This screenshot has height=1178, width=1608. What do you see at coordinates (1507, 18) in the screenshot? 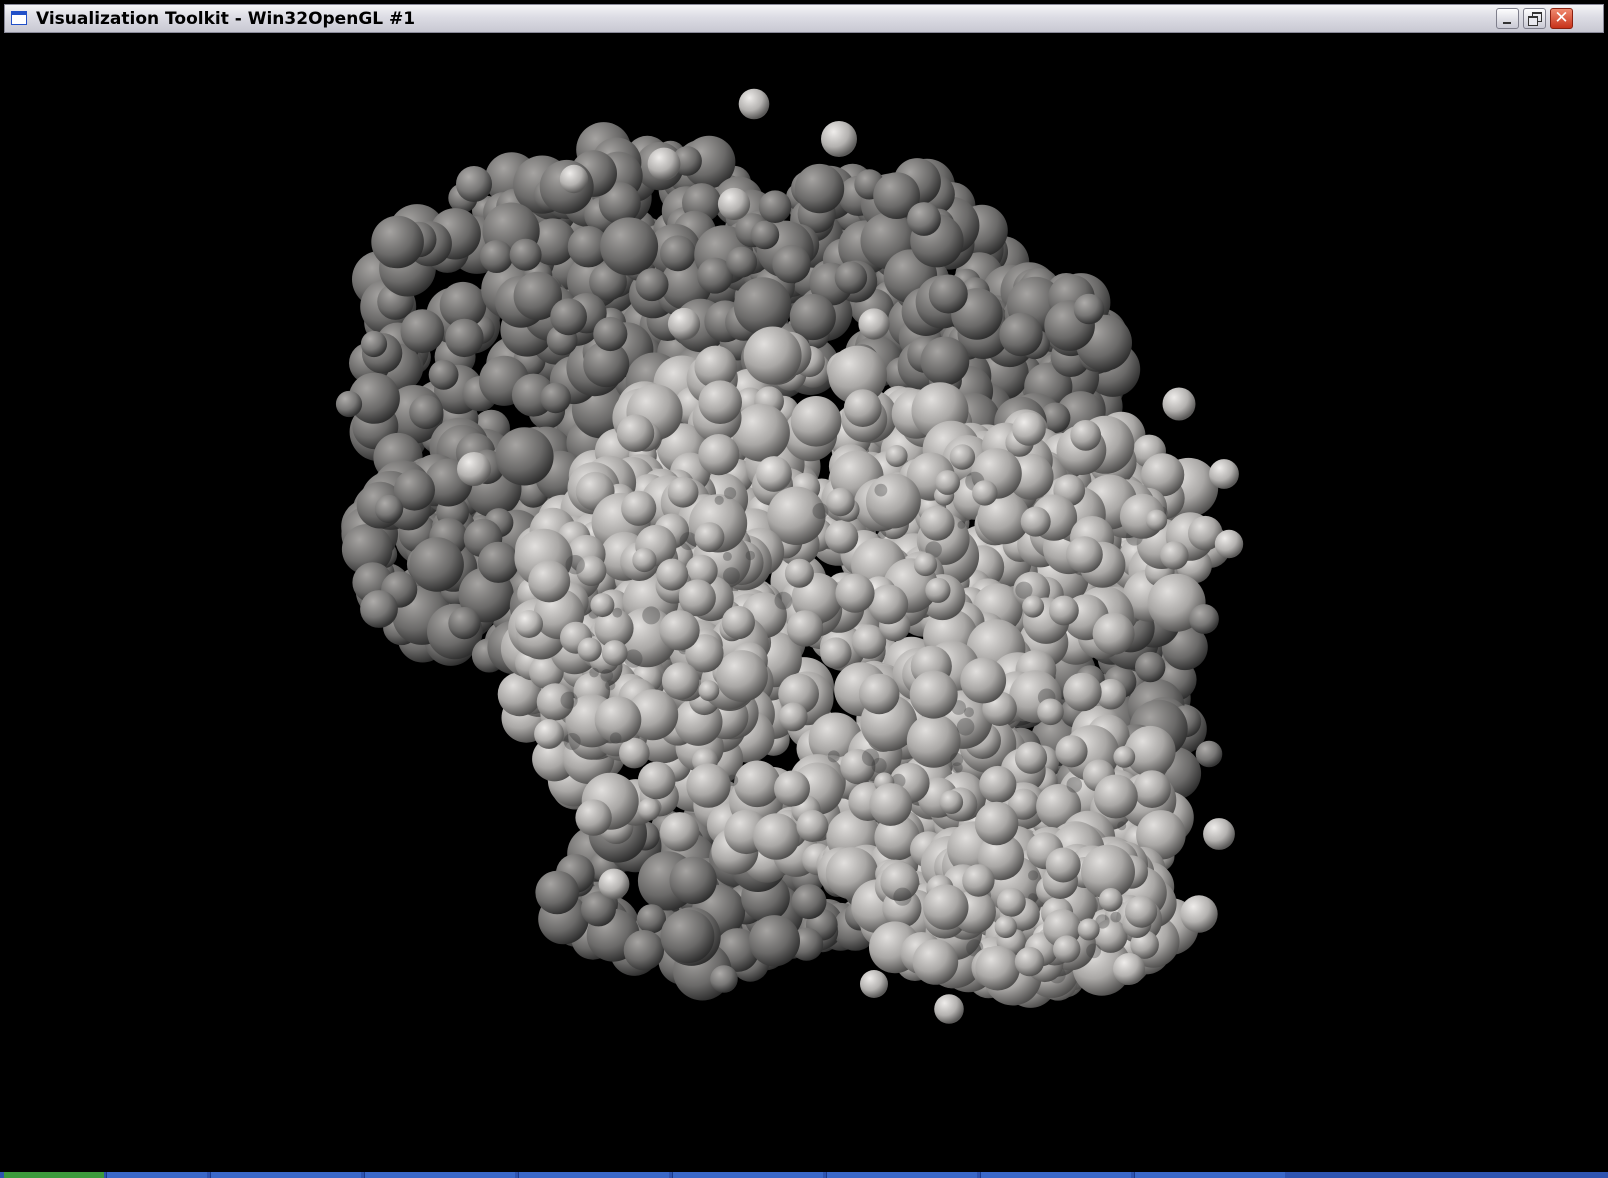
I see `minimize-button` at bounding box center [1507, 18].